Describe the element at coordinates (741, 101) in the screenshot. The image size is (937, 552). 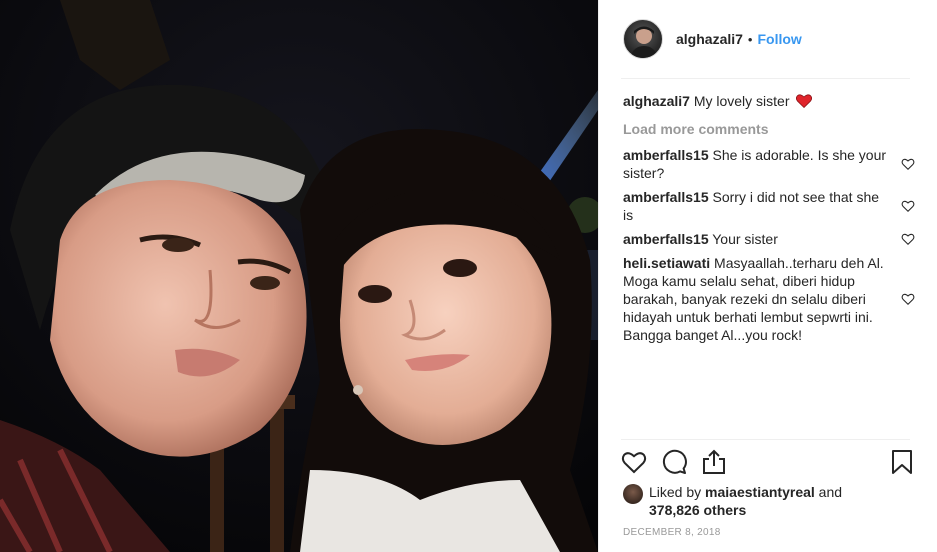
I see `caption-text: My lovely sister` at that location.